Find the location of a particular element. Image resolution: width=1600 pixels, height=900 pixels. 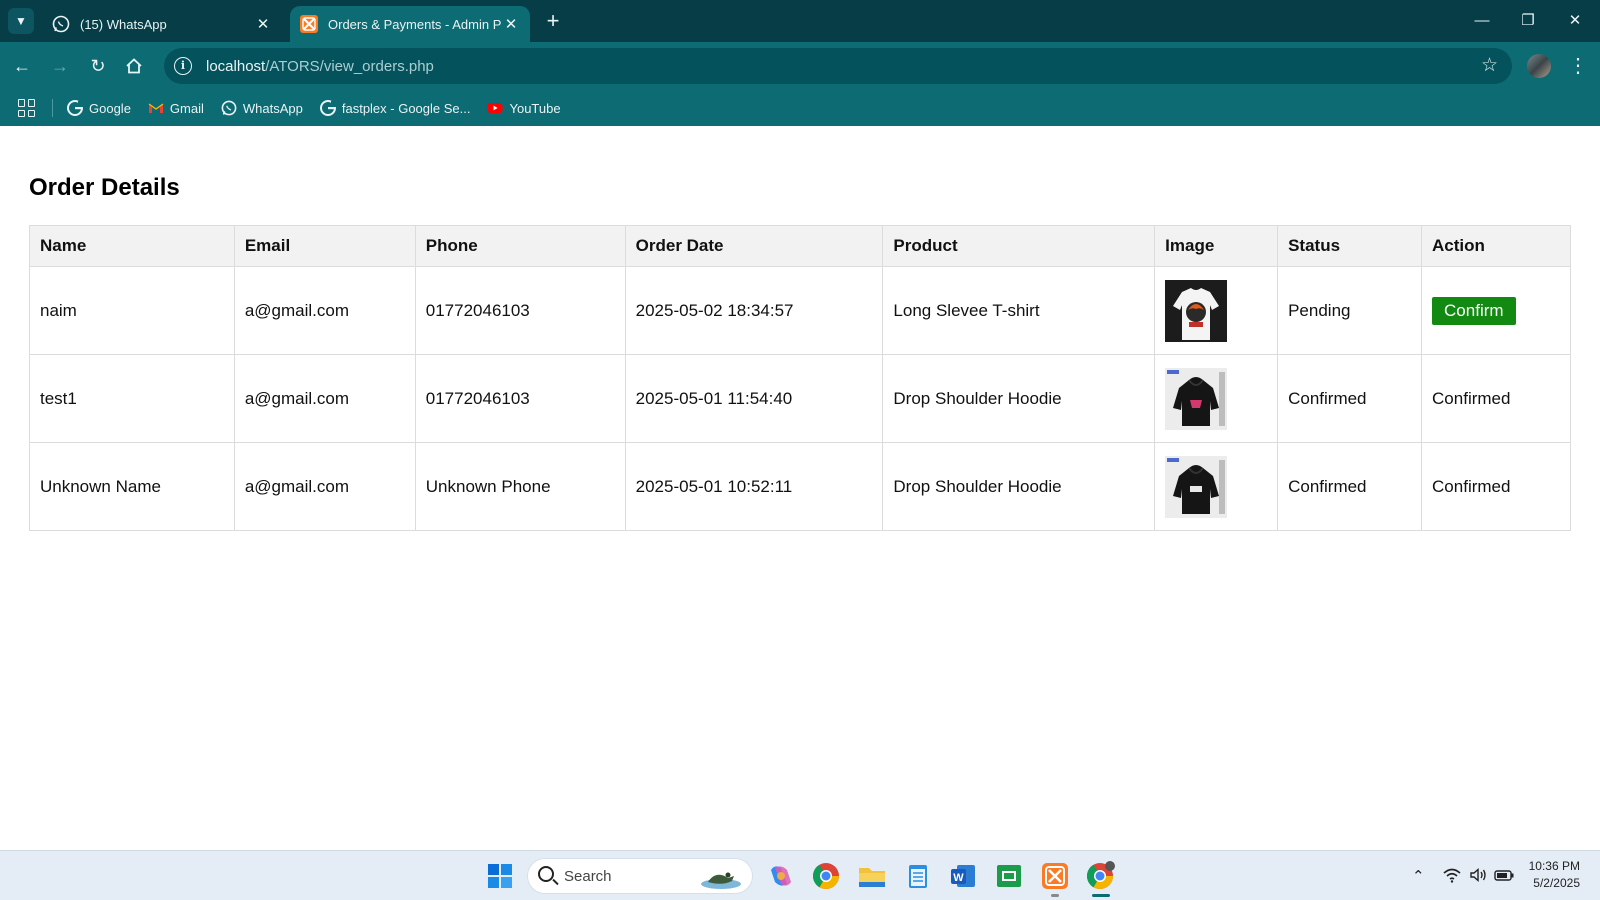

bookmark-youtube: YouTube is located at coordinates (524, 108).